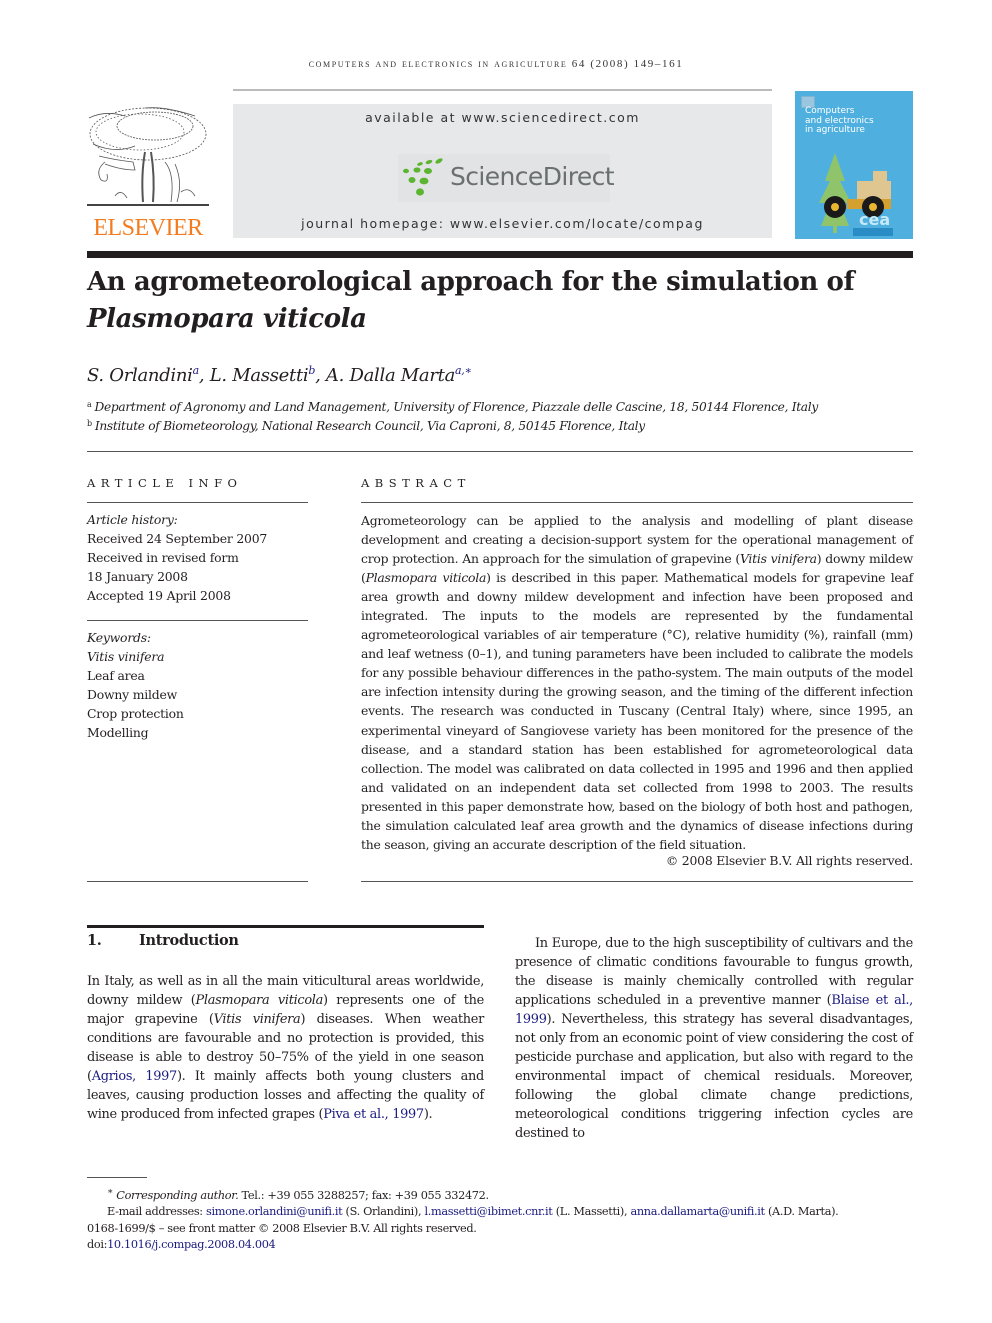 This screenshot has width=992, height=1323. Describe the element at coordinates (390, 375) in the screenshot. I see `author-name: A. Dalla Marta` at that location.